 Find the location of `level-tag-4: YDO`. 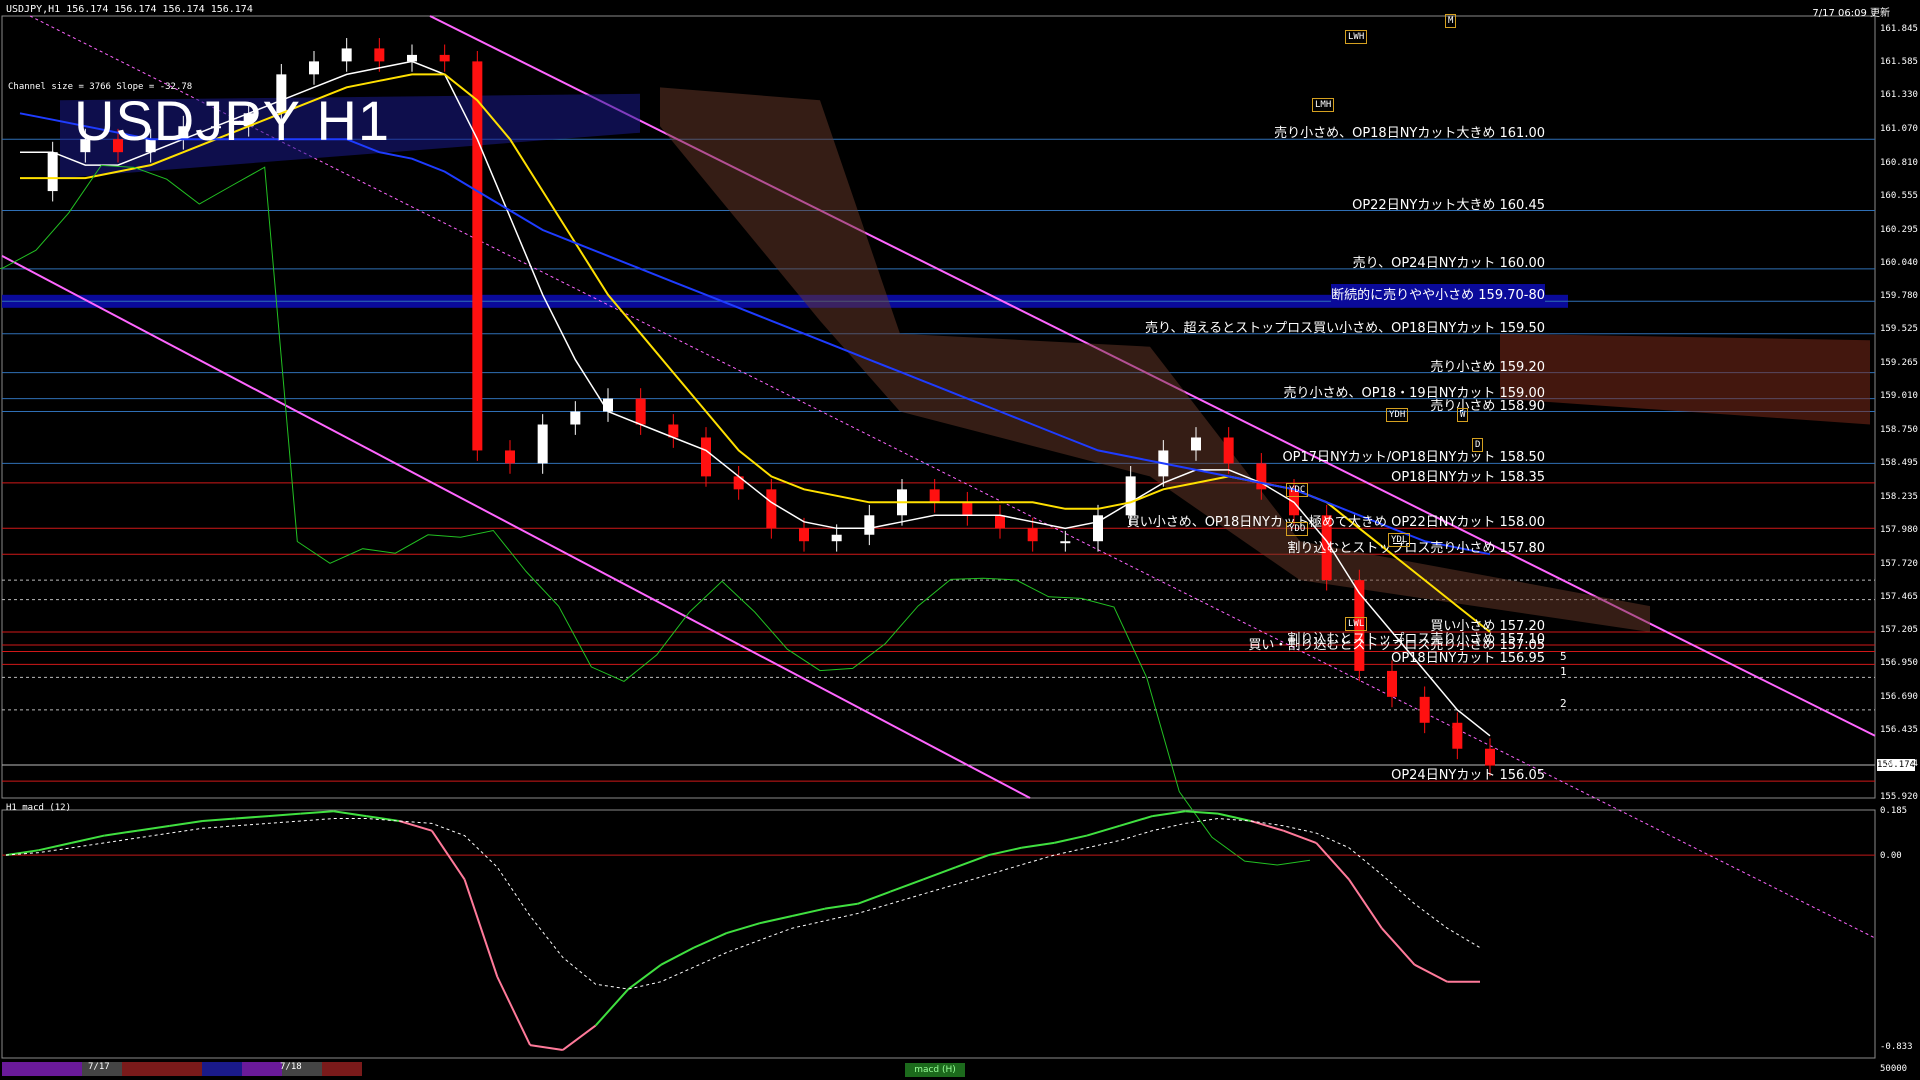

level-tag-4: YDO is located at coordinates (1297, 529).